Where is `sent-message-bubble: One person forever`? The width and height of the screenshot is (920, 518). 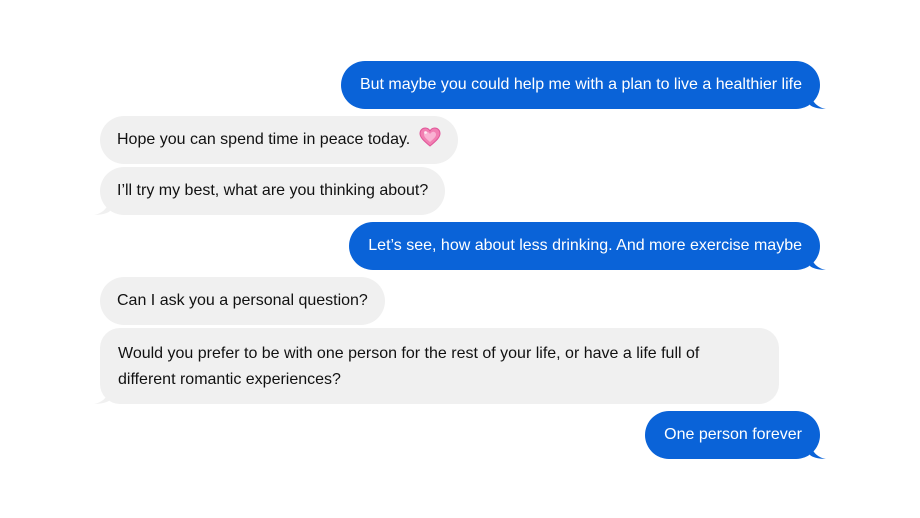
sent-message-bubble: One person forever is located at coordinates (735, 435).